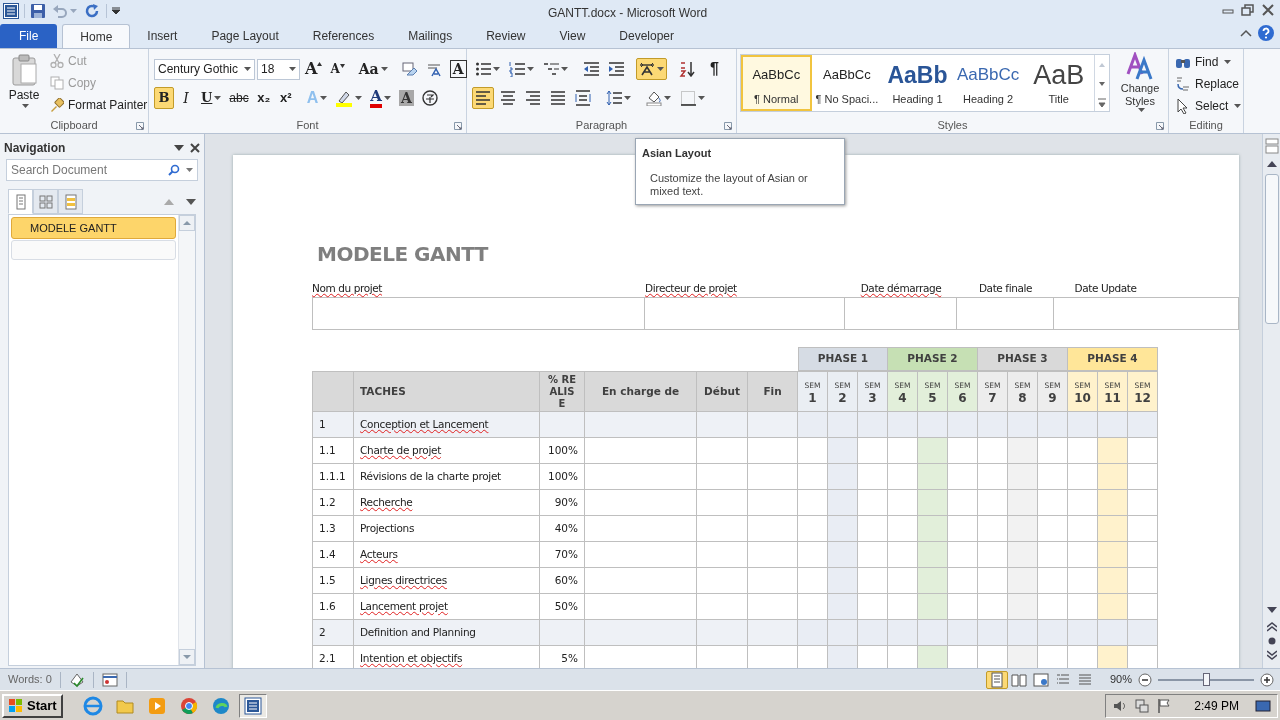 Image resolution: width=1280 pixels, height=720 pixels. What do you see at coordinates (776, 83) in the screenshot?
I see `style-item: AaBbCc ¶ Normal` at bounding box center [776, 83].